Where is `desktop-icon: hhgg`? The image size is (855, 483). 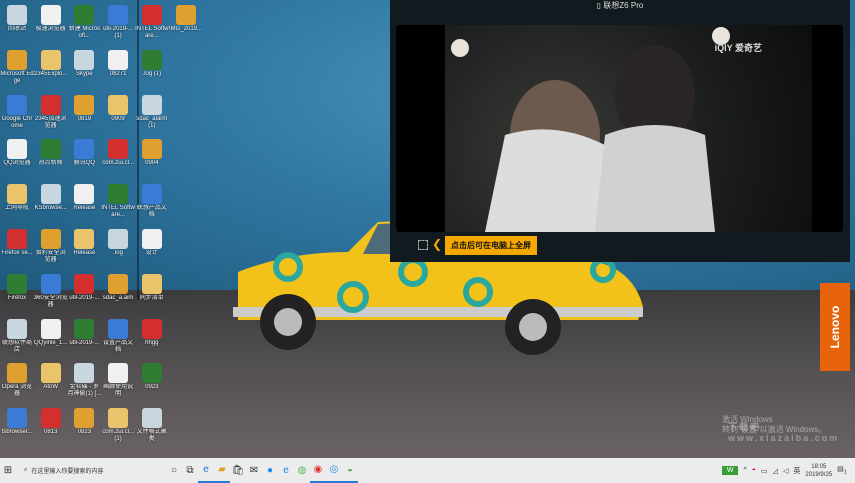
desktop-icon: hhgg is located at coordinates (152, 339).